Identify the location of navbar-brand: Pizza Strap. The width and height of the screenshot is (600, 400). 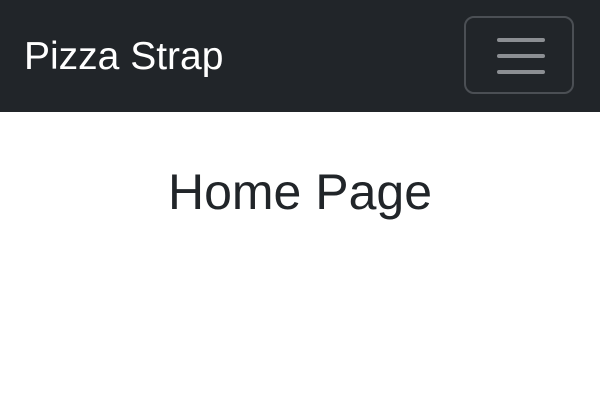
(123, 57).